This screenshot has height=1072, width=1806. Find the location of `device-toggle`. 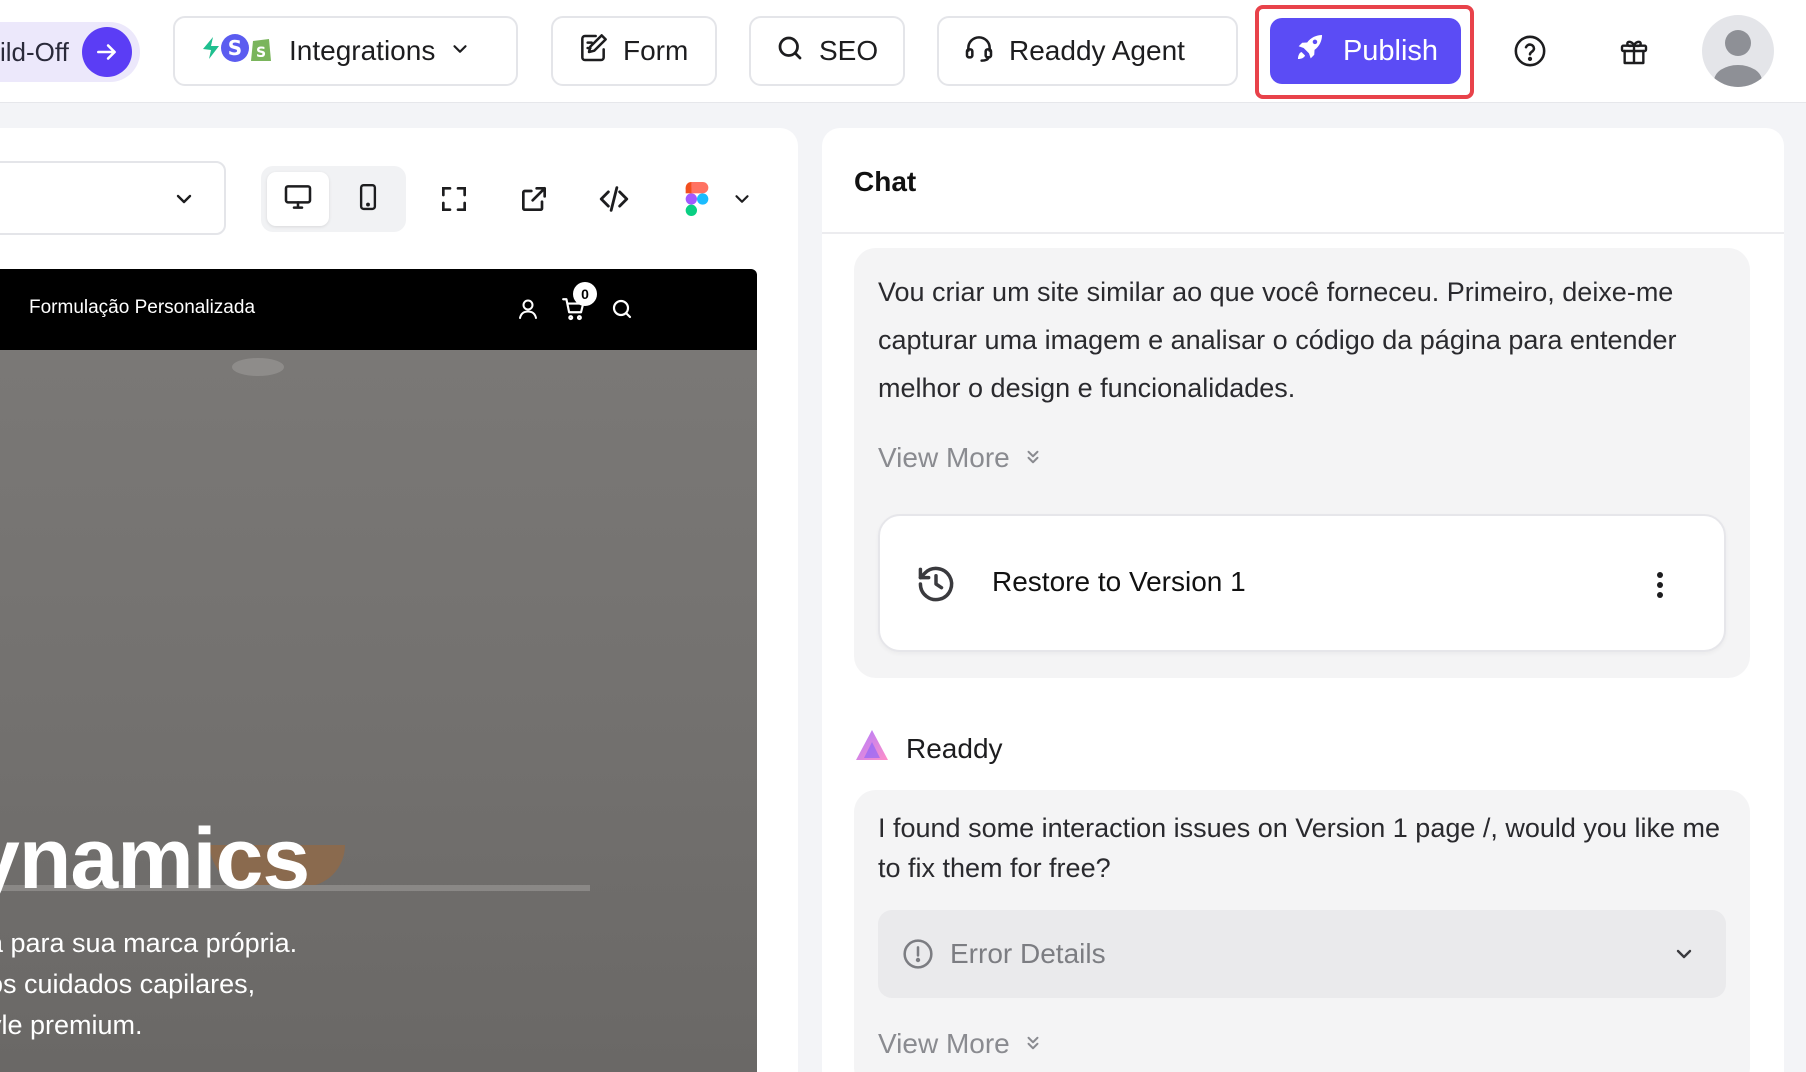

device-toggle is located at coordinates (333, 199).